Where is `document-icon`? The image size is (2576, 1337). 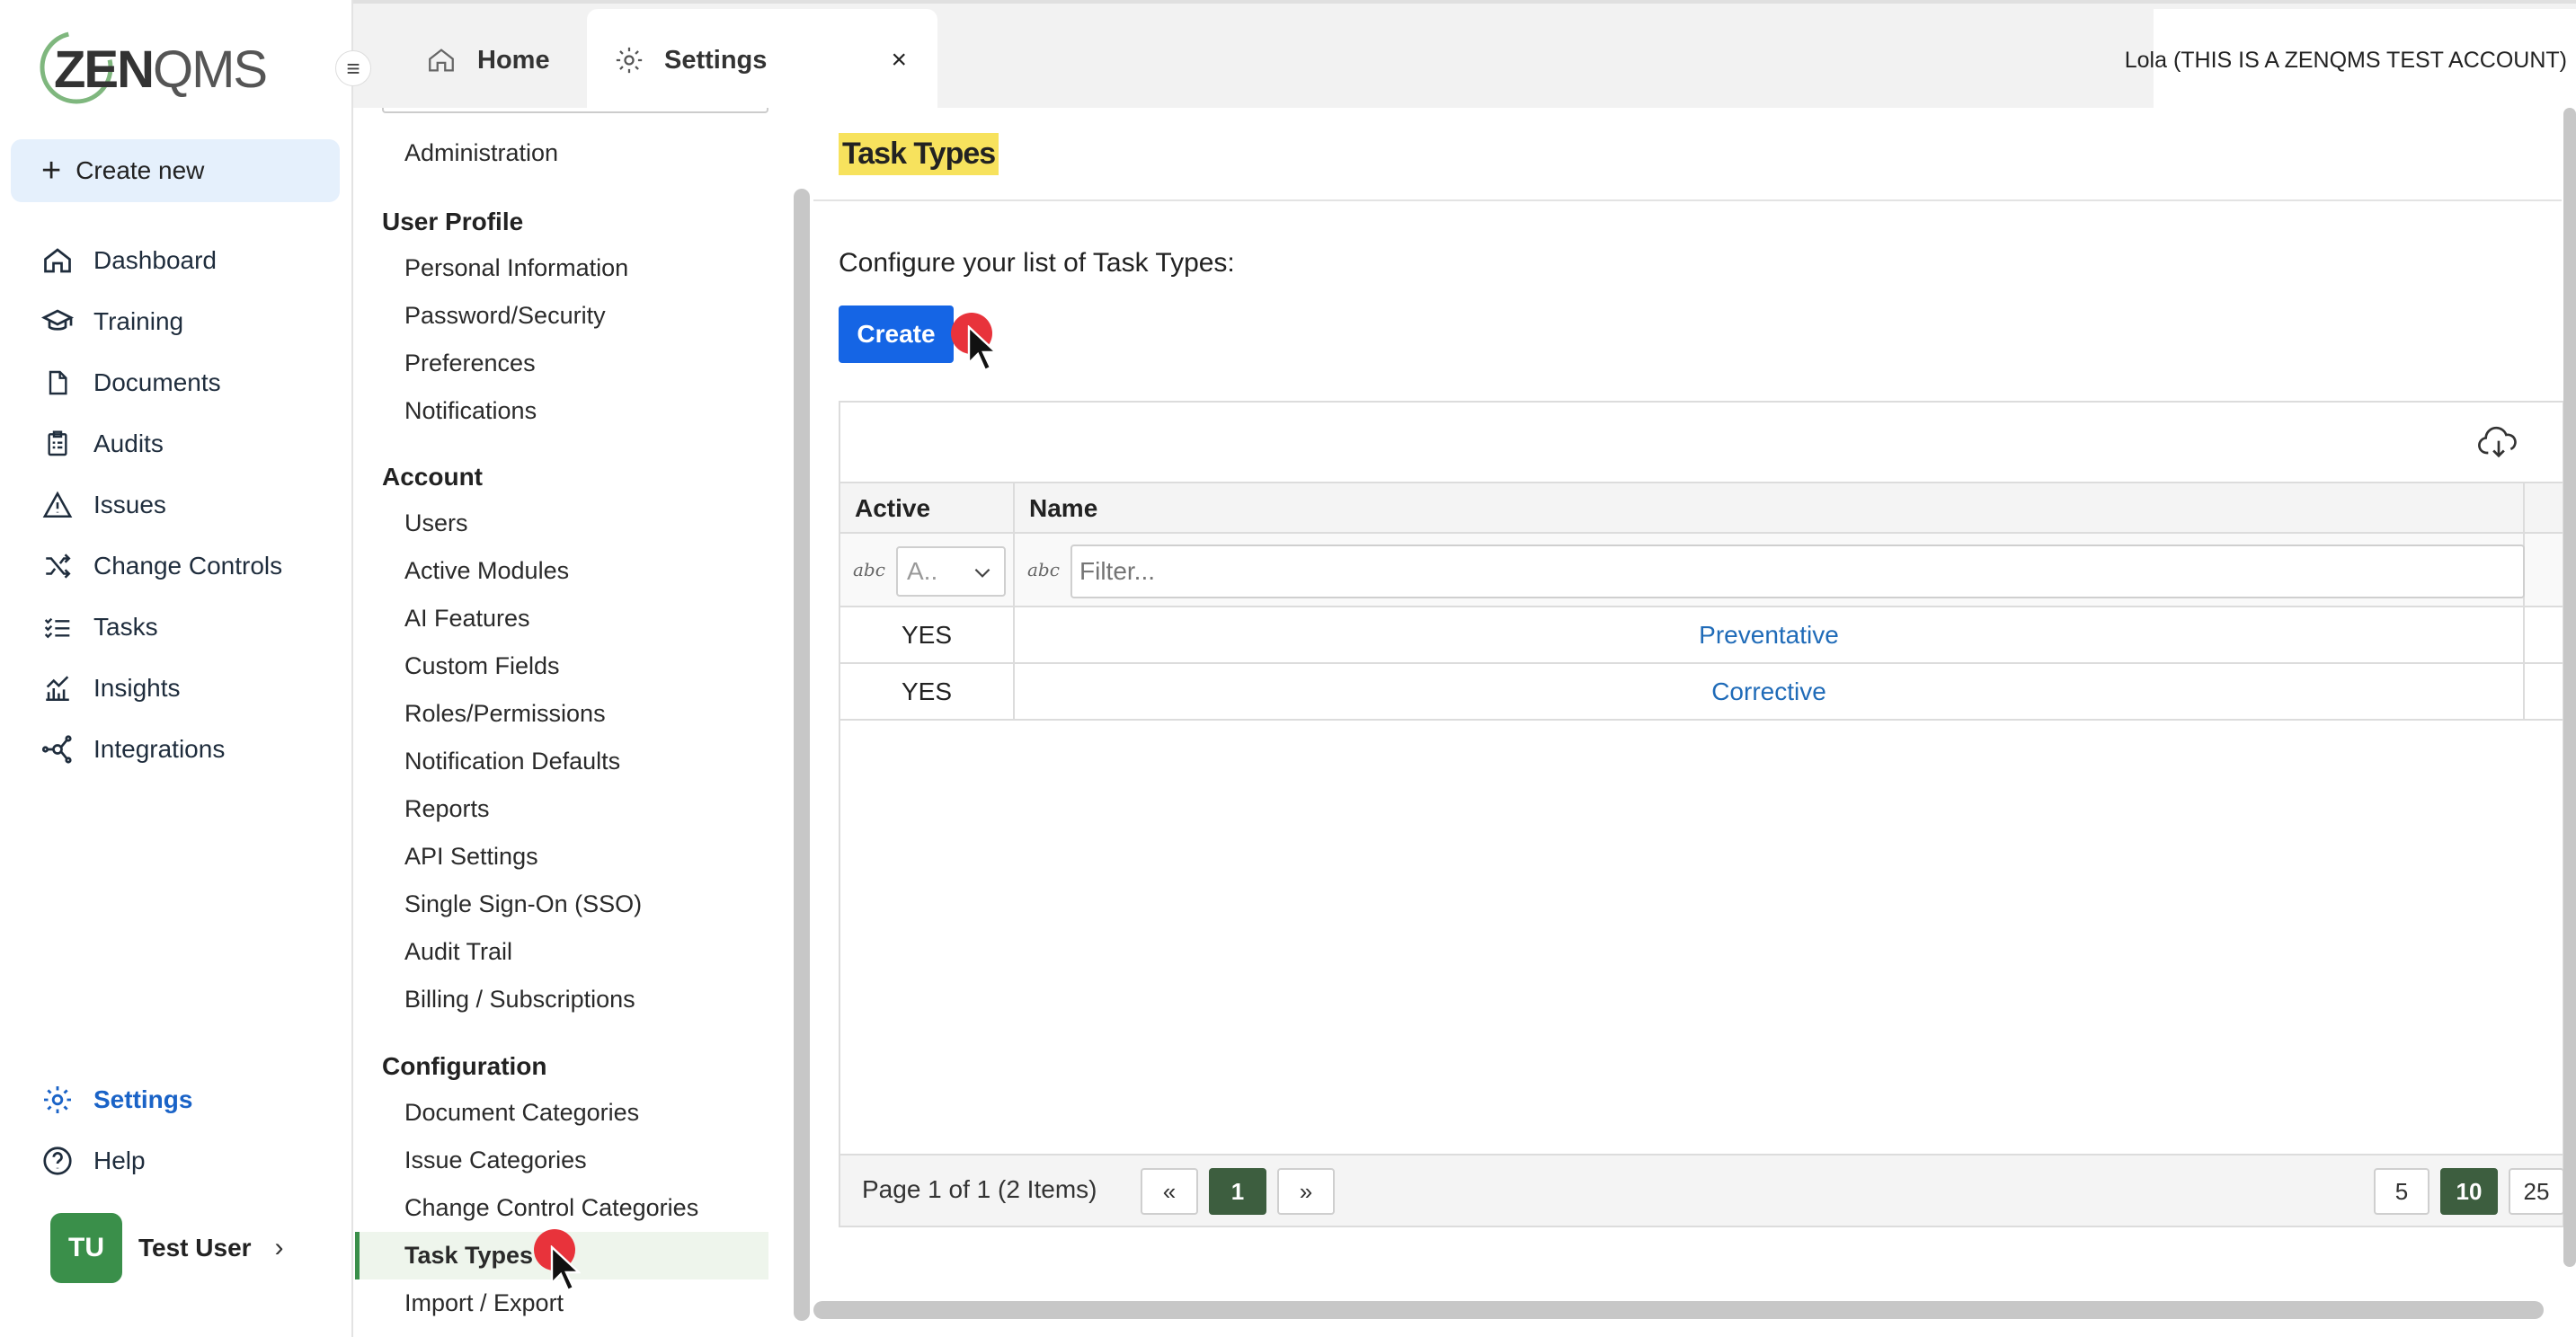 document-icon is located at coordinates (58, 383).